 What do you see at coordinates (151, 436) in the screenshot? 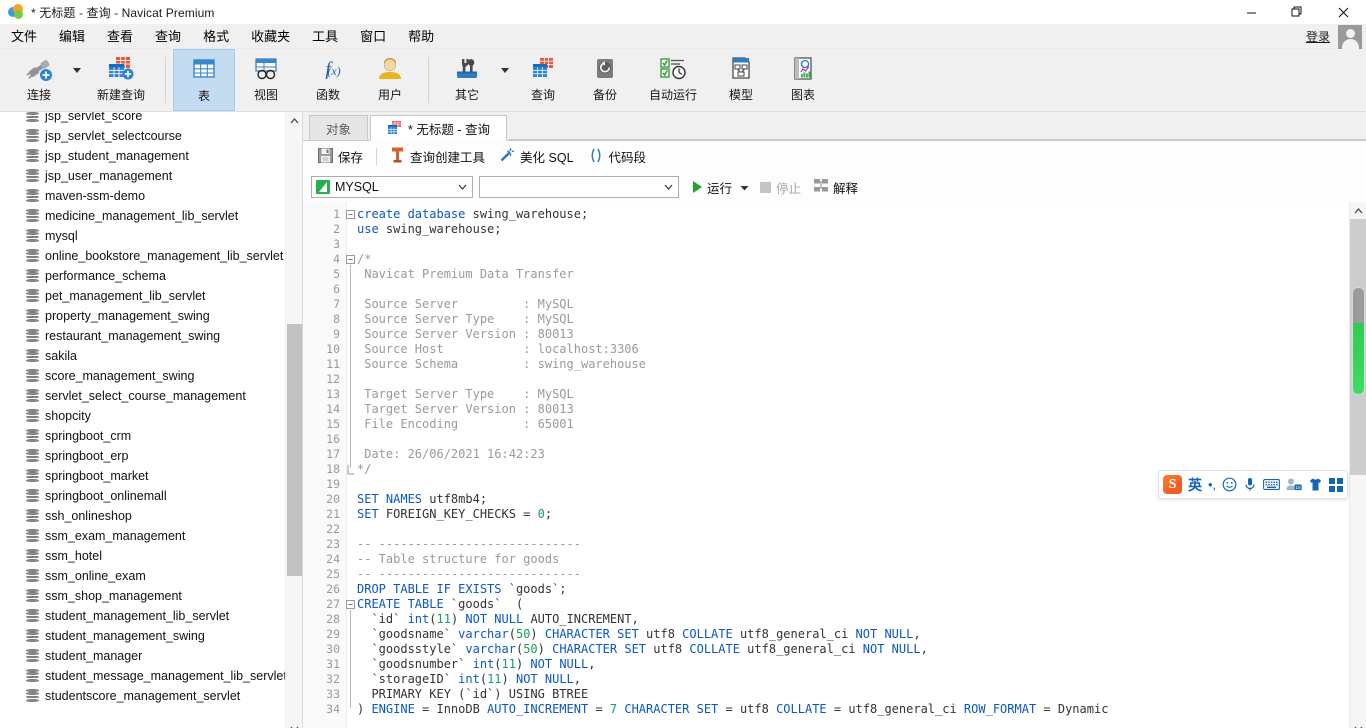
I see `database-tree-item: springboot_crm` at bounding box center [151, 436].